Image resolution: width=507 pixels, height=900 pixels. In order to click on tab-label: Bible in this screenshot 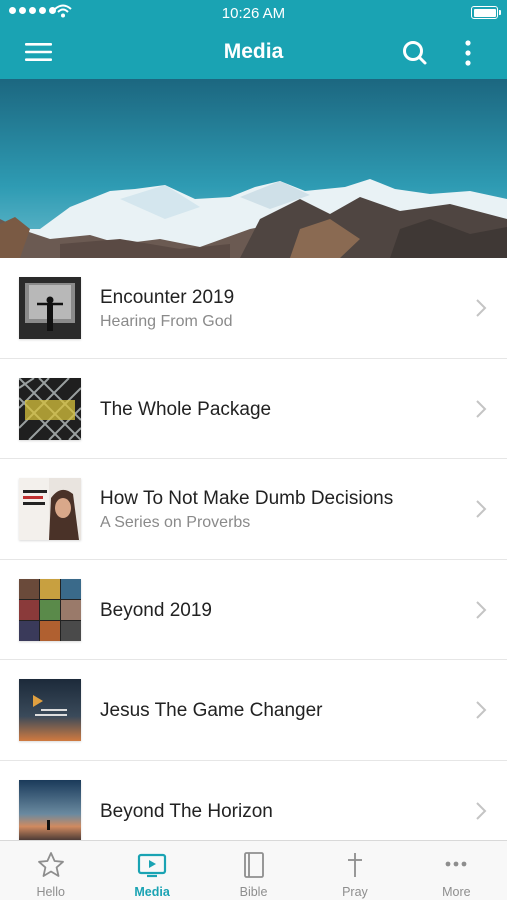, I will do `click(253, 892)`.